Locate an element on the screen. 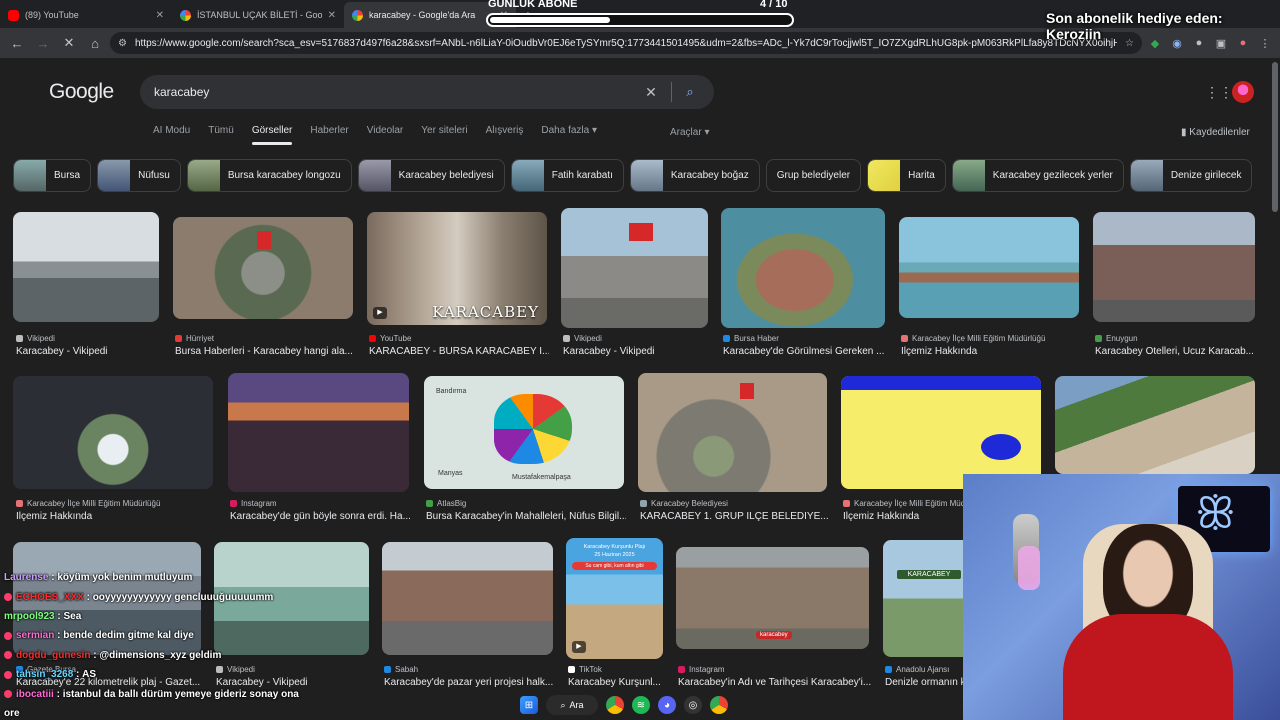 This screenshot has width=1280, height=720. chat-username: sermian is located at coordinates (35, 635).